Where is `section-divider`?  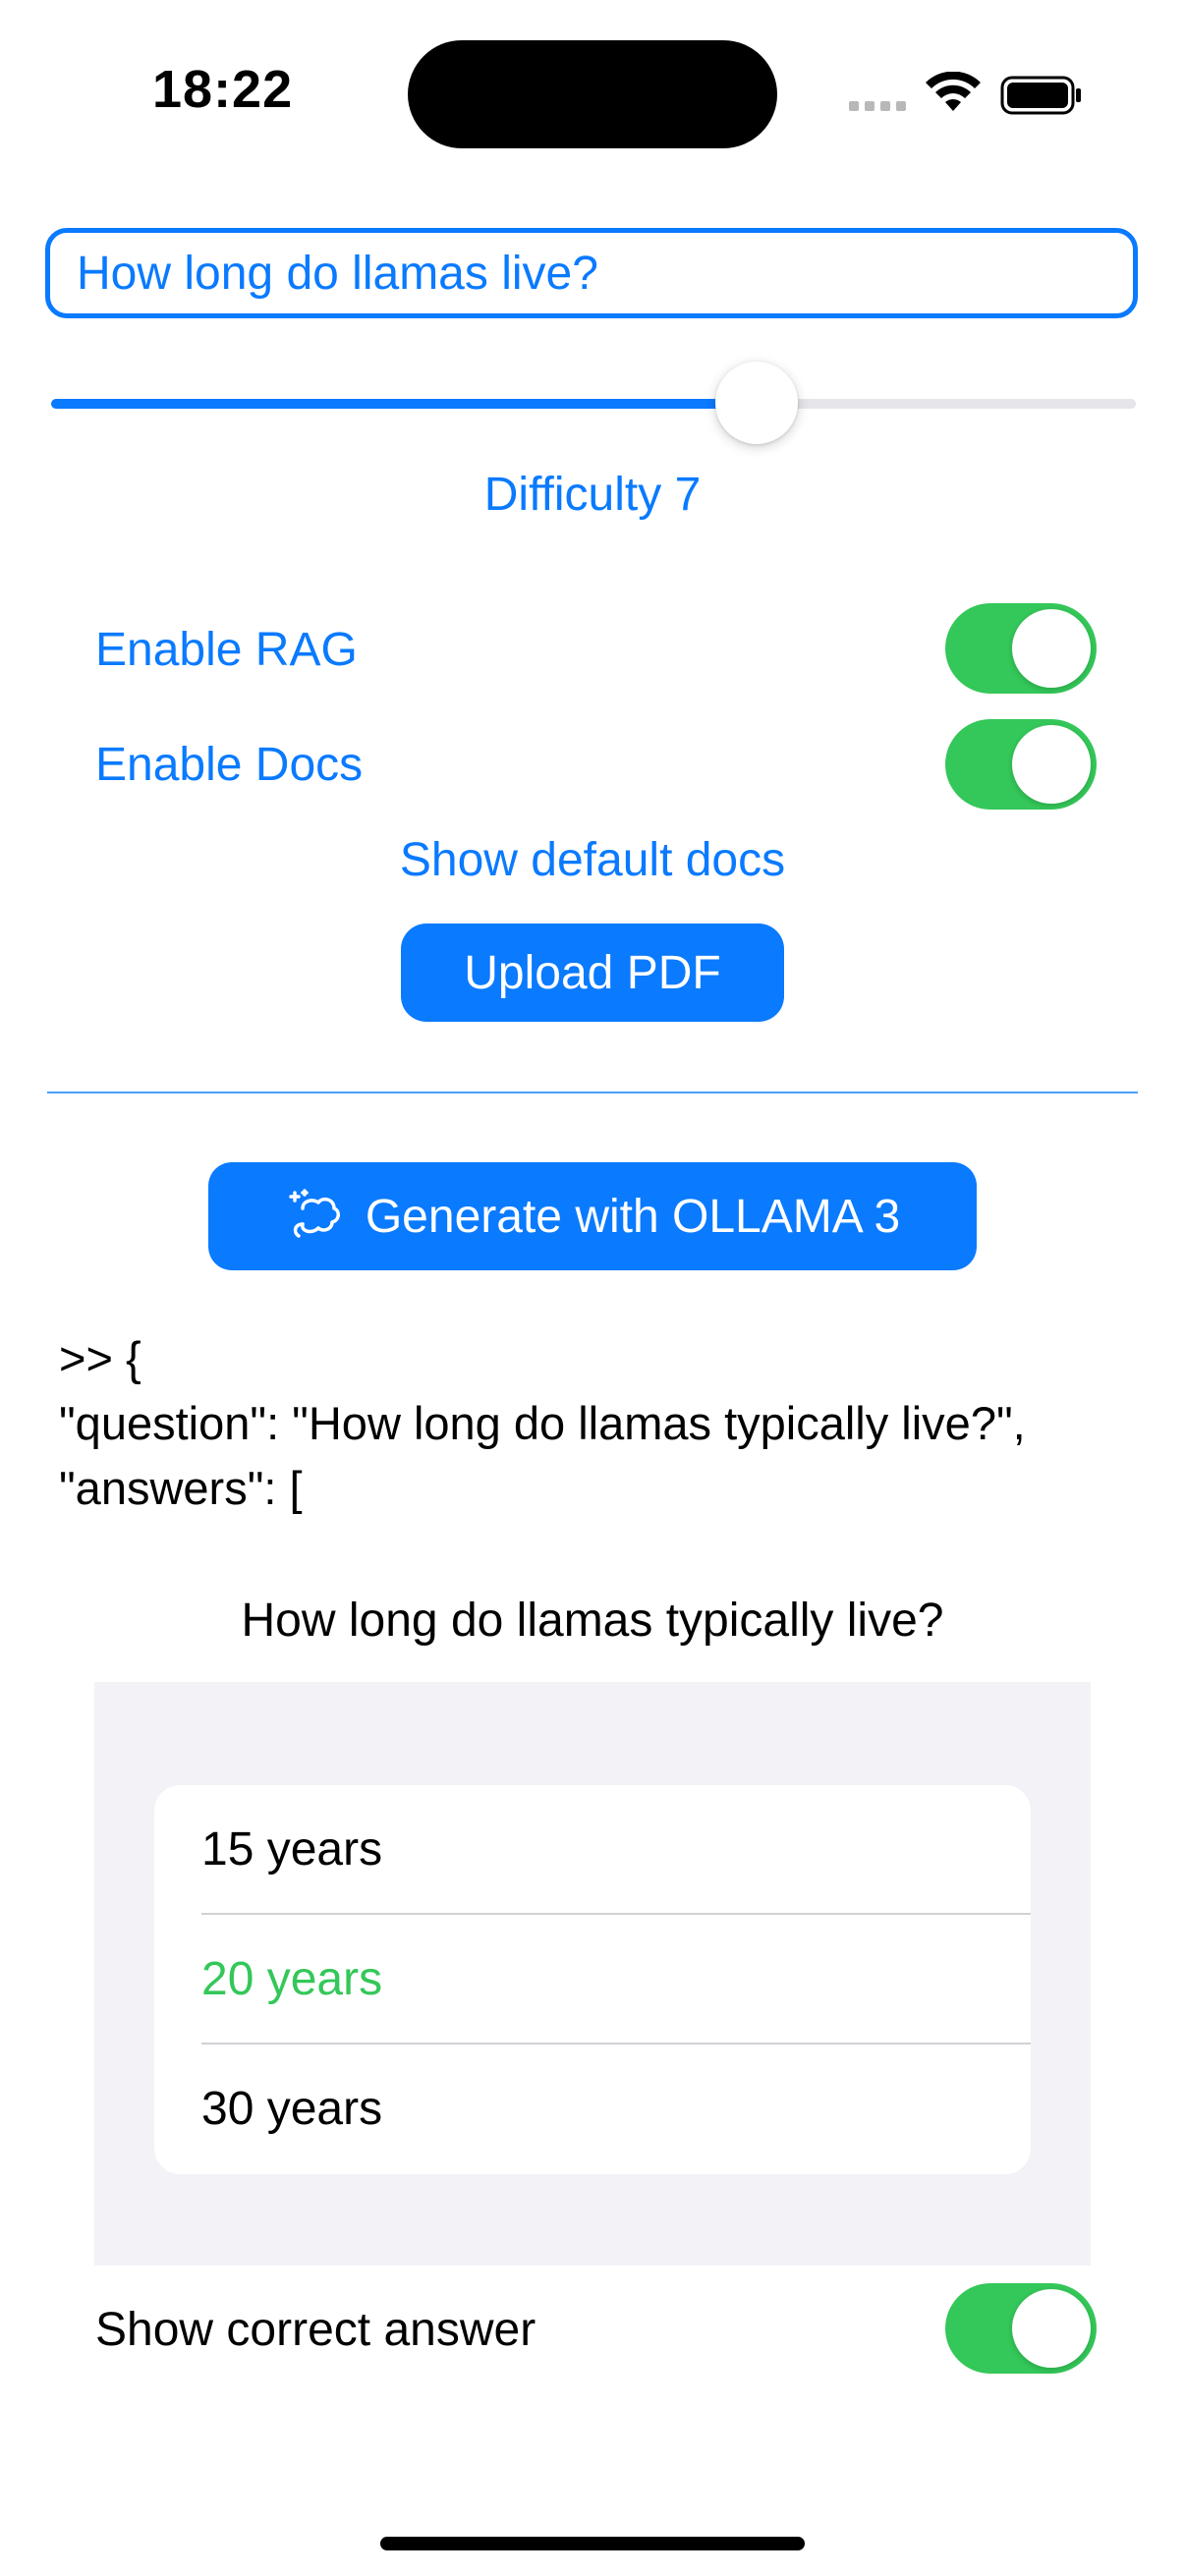
section-divider is located at coordinates (592, 1092).